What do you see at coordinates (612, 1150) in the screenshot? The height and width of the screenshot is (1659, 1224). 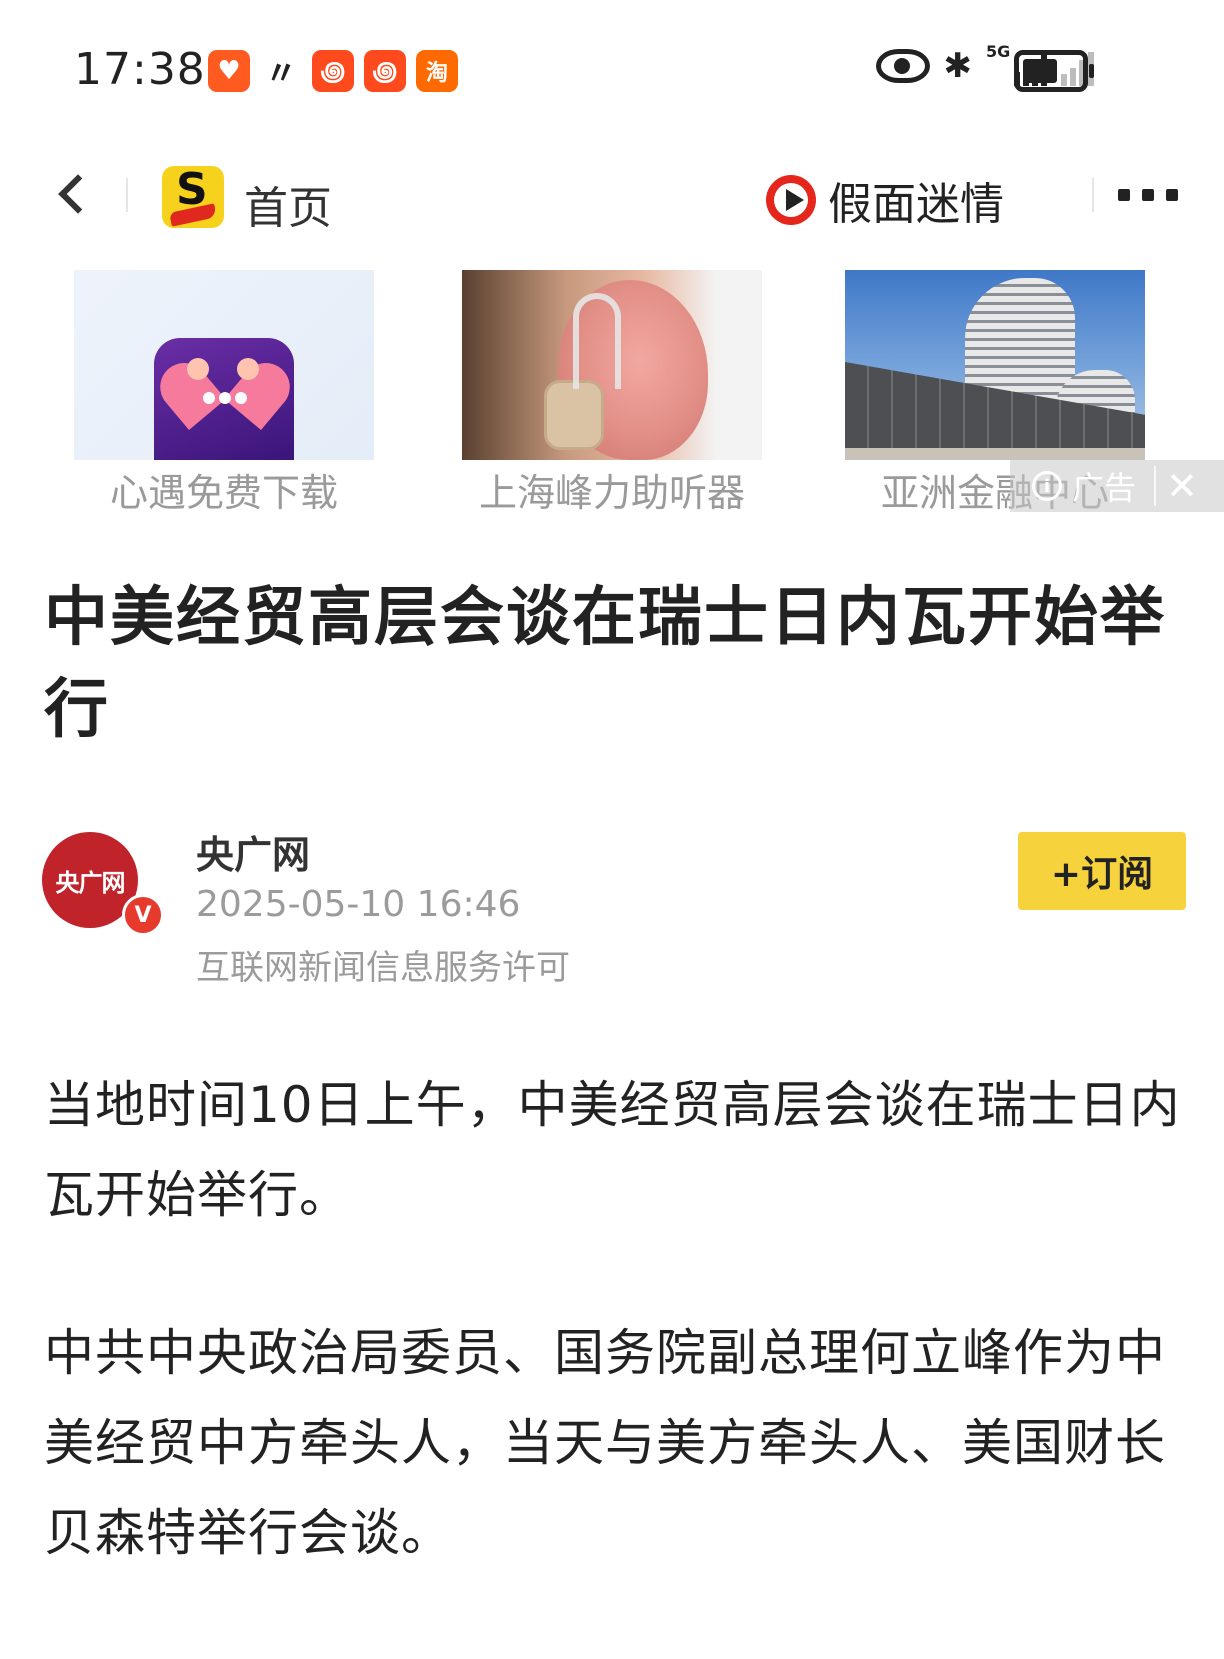 I see `article-paragraph: 当地时间10日上午，中美经贸高层会谈在瑞士日内瓦开始举行。` at bounding box center [612, 1150].